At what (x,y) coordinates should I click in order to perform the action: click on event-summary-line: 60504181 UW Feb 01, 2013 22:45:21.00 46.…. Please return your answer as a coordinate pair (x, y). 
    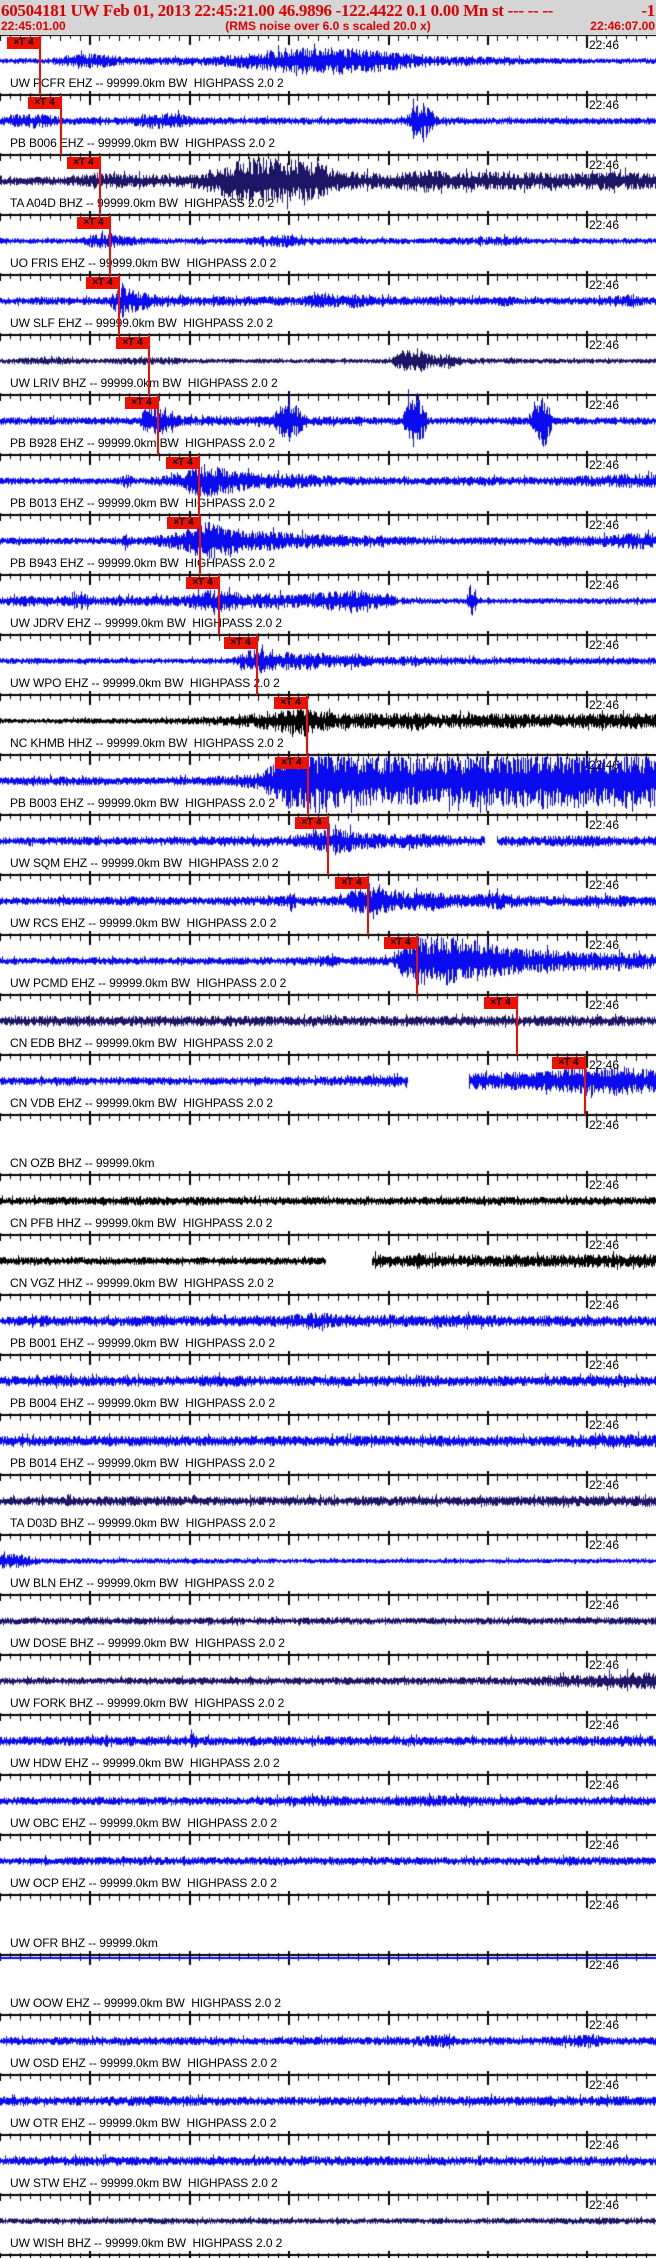
    Looking at the image, I should click on (328, 10).